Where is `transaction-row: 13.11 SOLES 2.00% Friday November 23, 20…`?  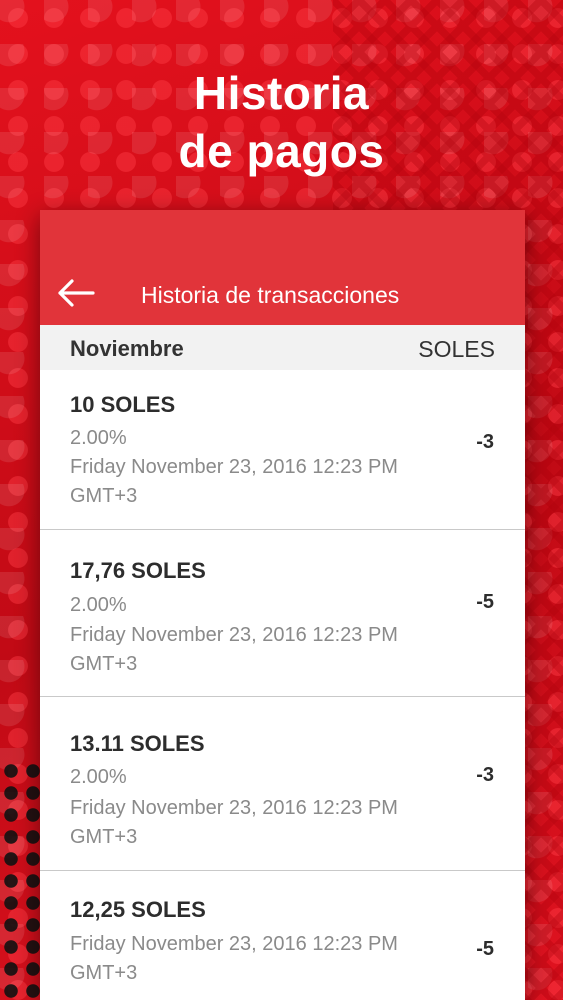
transaction-row: 13.11 SOLES 2.00% Friday November 23, 20… is located at coordinates (282, 784).